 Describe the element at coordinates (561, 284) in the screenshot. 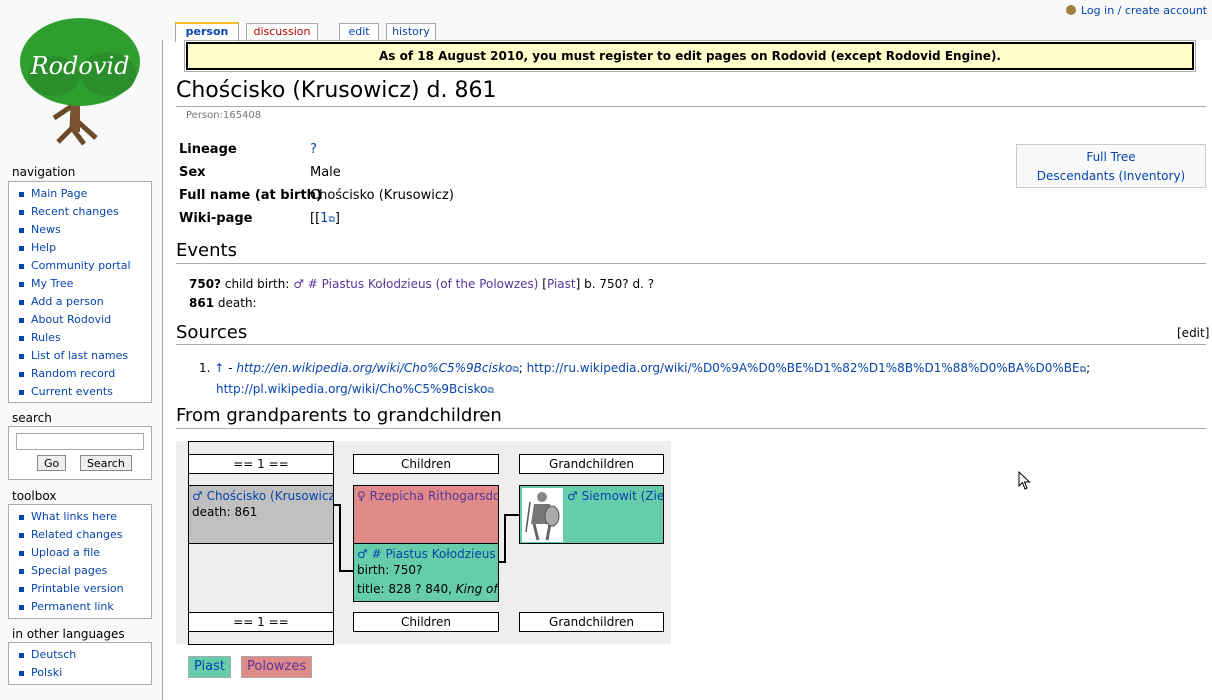

I see `event-lineage-link: Piast` at that location.